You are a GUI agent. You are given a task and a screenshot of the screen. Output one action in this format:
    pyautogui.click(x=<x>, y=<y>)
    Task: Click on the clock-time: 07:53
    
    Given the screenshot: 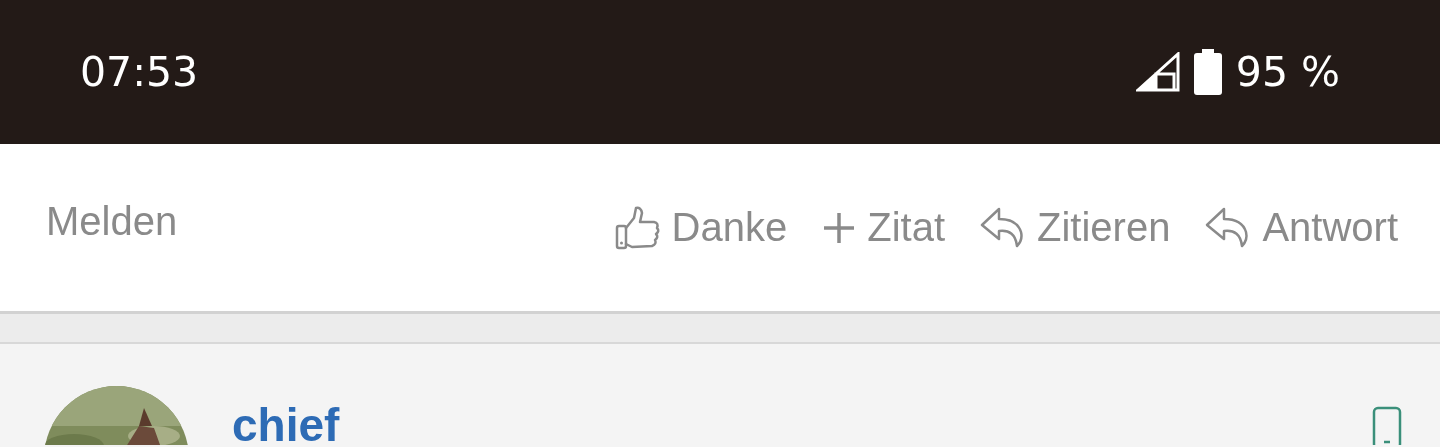 What is the action you would take?
    pyautogui.click(x=139, y=72)
    